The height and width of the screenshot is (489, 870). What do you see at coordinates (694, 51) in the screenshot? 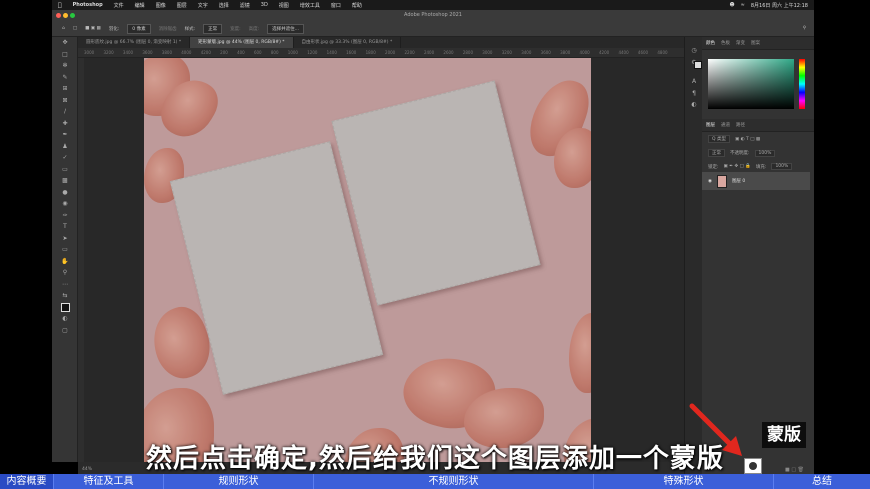
I see `history-icon: ◷` at bounding box center [694, 51].